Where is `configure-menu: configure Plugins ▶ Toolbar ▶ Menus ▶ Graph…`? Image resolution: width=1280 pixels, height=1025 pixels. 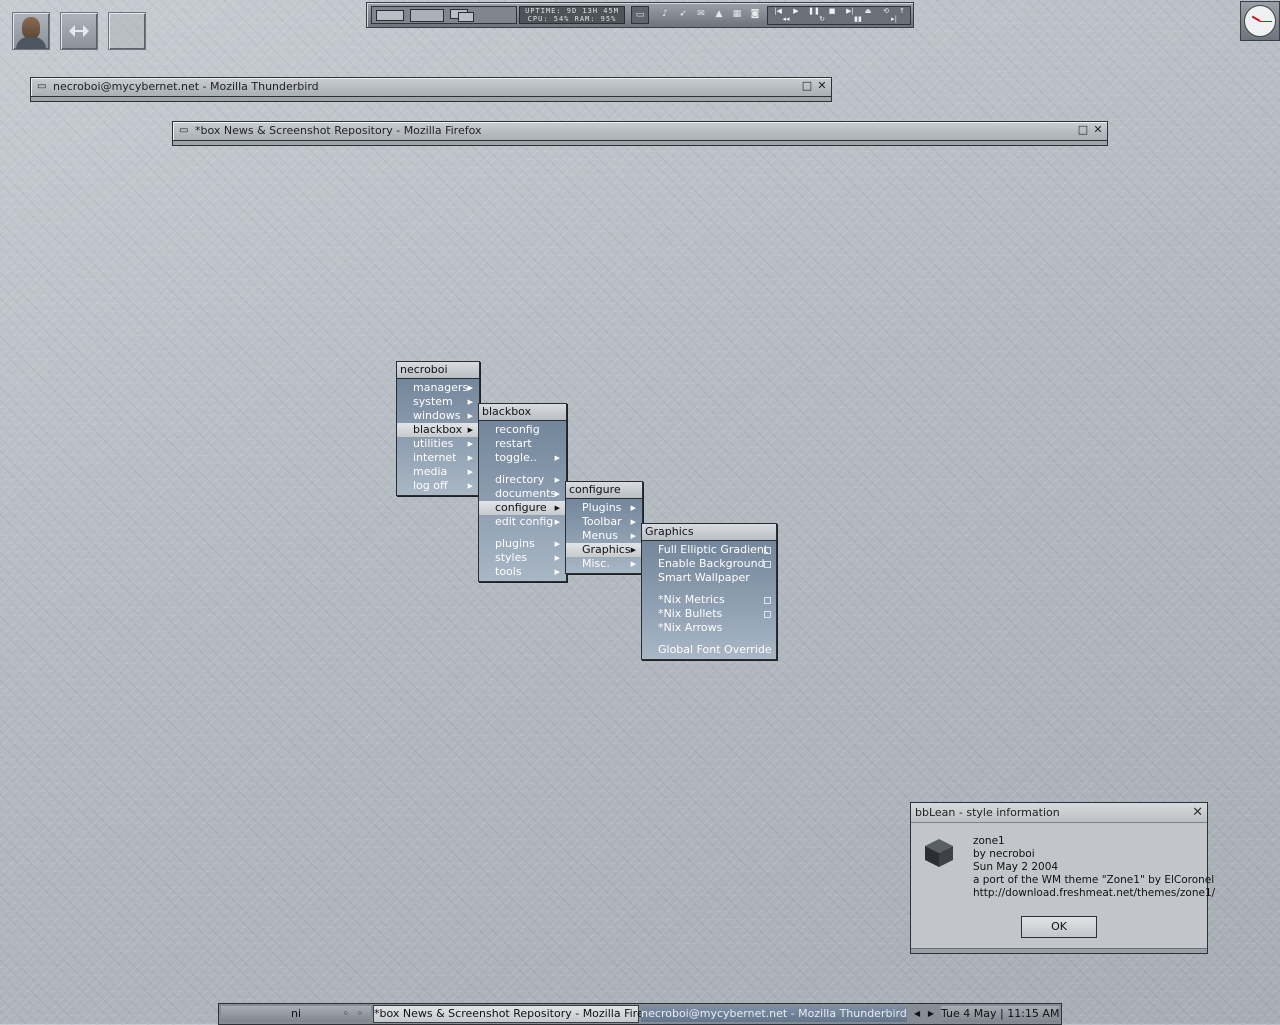 configure-menu: configure Plugins ▶ Toolbar ▶ Menus ▶ Graph… is located at coordinates (604, 527).